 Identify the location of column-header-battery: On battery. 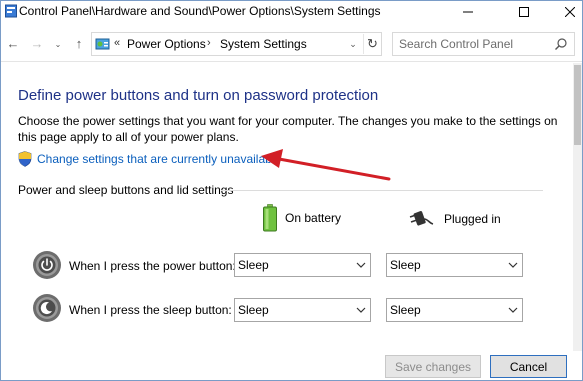
(302, 218).